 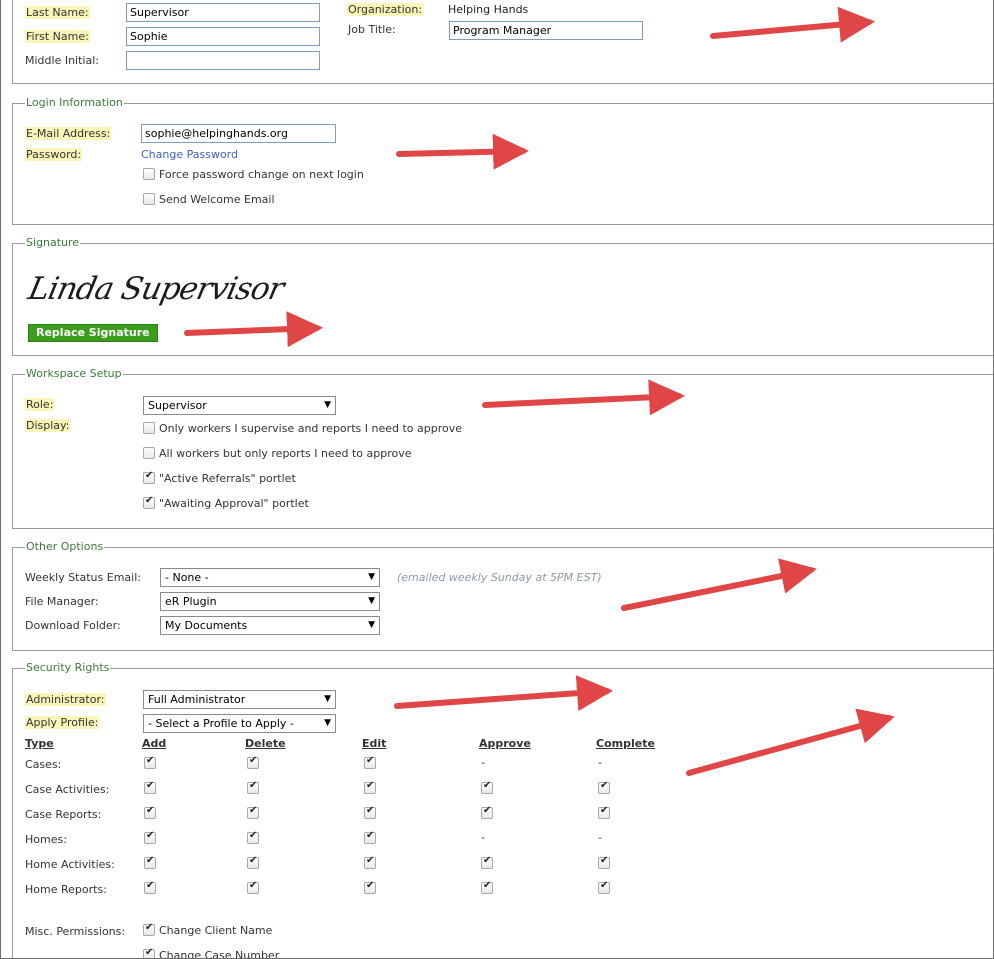 I want to click on download-folder-select: My Documents ▼, so click(x=270, y=625).